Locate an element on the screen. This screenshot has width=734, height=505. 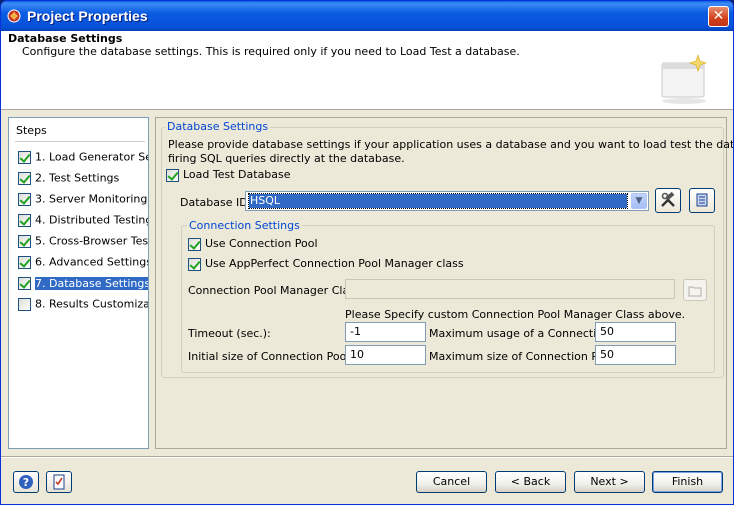
step-item: 5. Cross-Browser Test is located at coordinates (83, 242).